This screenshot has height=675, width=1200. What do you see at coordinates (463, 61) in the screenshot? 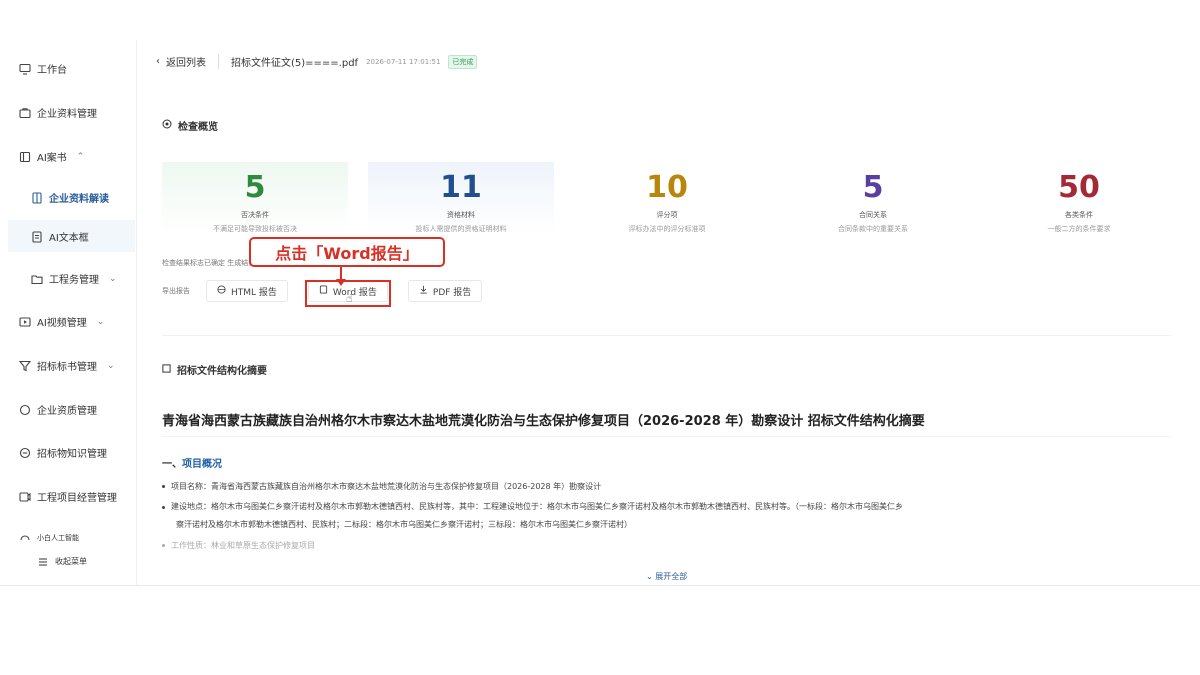
I see `status-badge: 已完成` at bounding box center [463, 61].